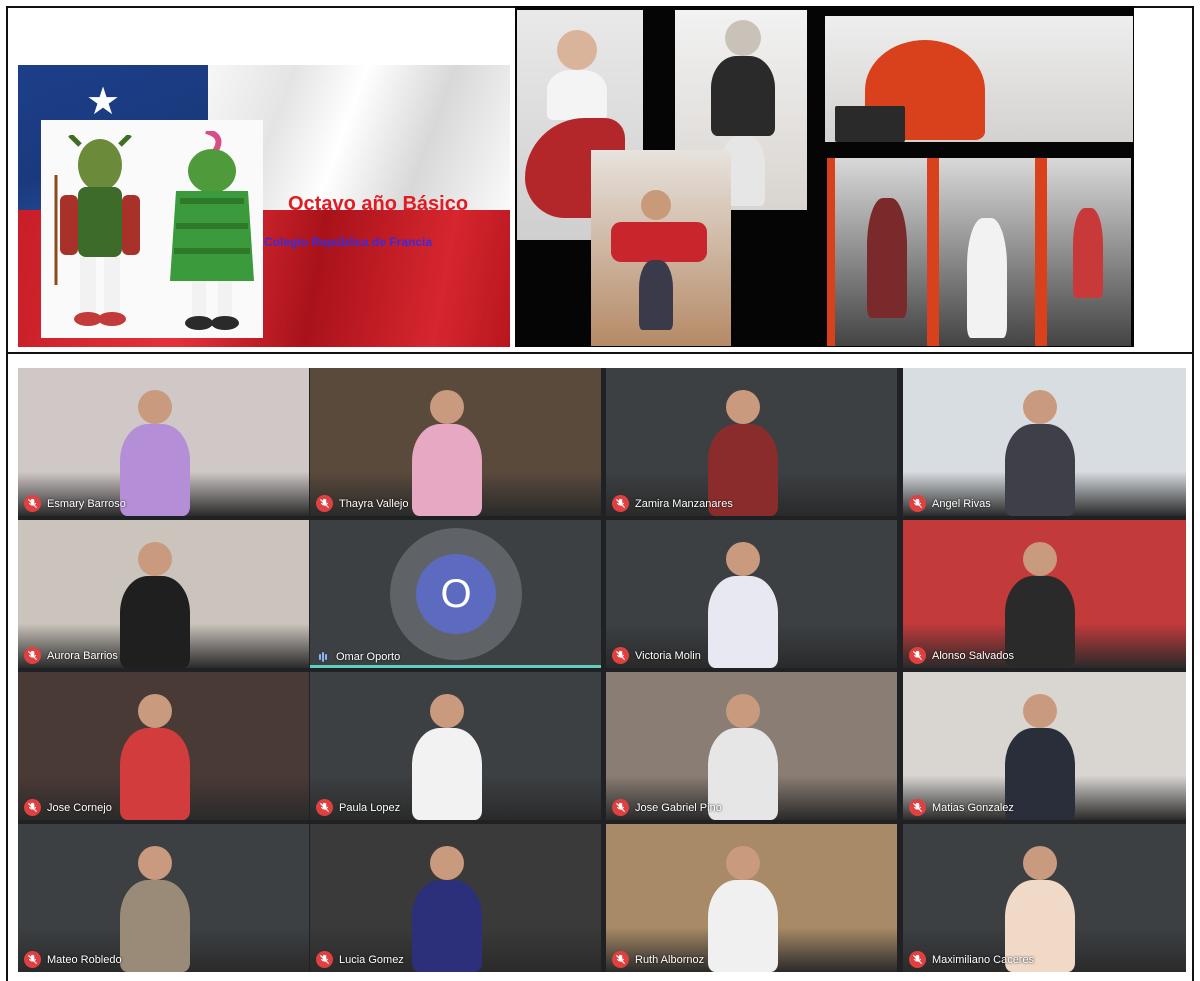  What do you see at coordinates (751, 594) in the screenshot?
I see `participant-tile: Victoria Molin` at bounding box center [751, 594].